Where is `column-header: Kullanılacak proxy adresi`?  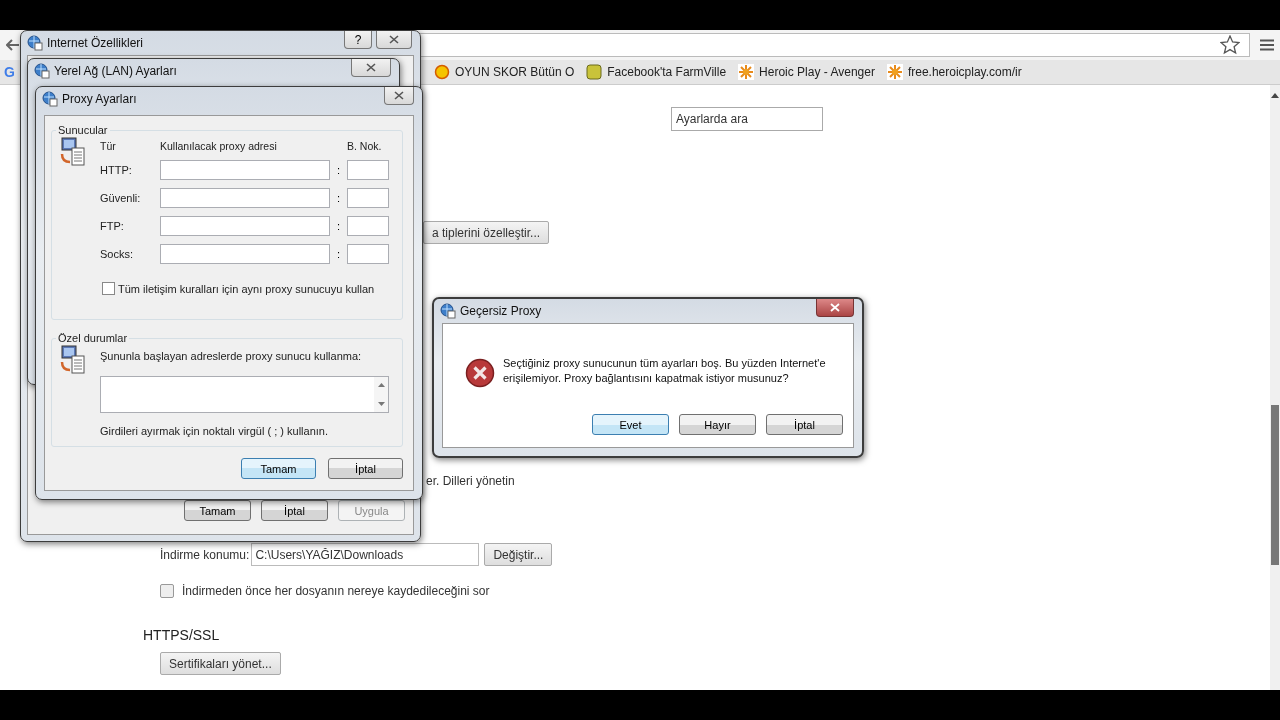 column-header: Kullanılacak proxy adresi is located at coordinates (219, 145).